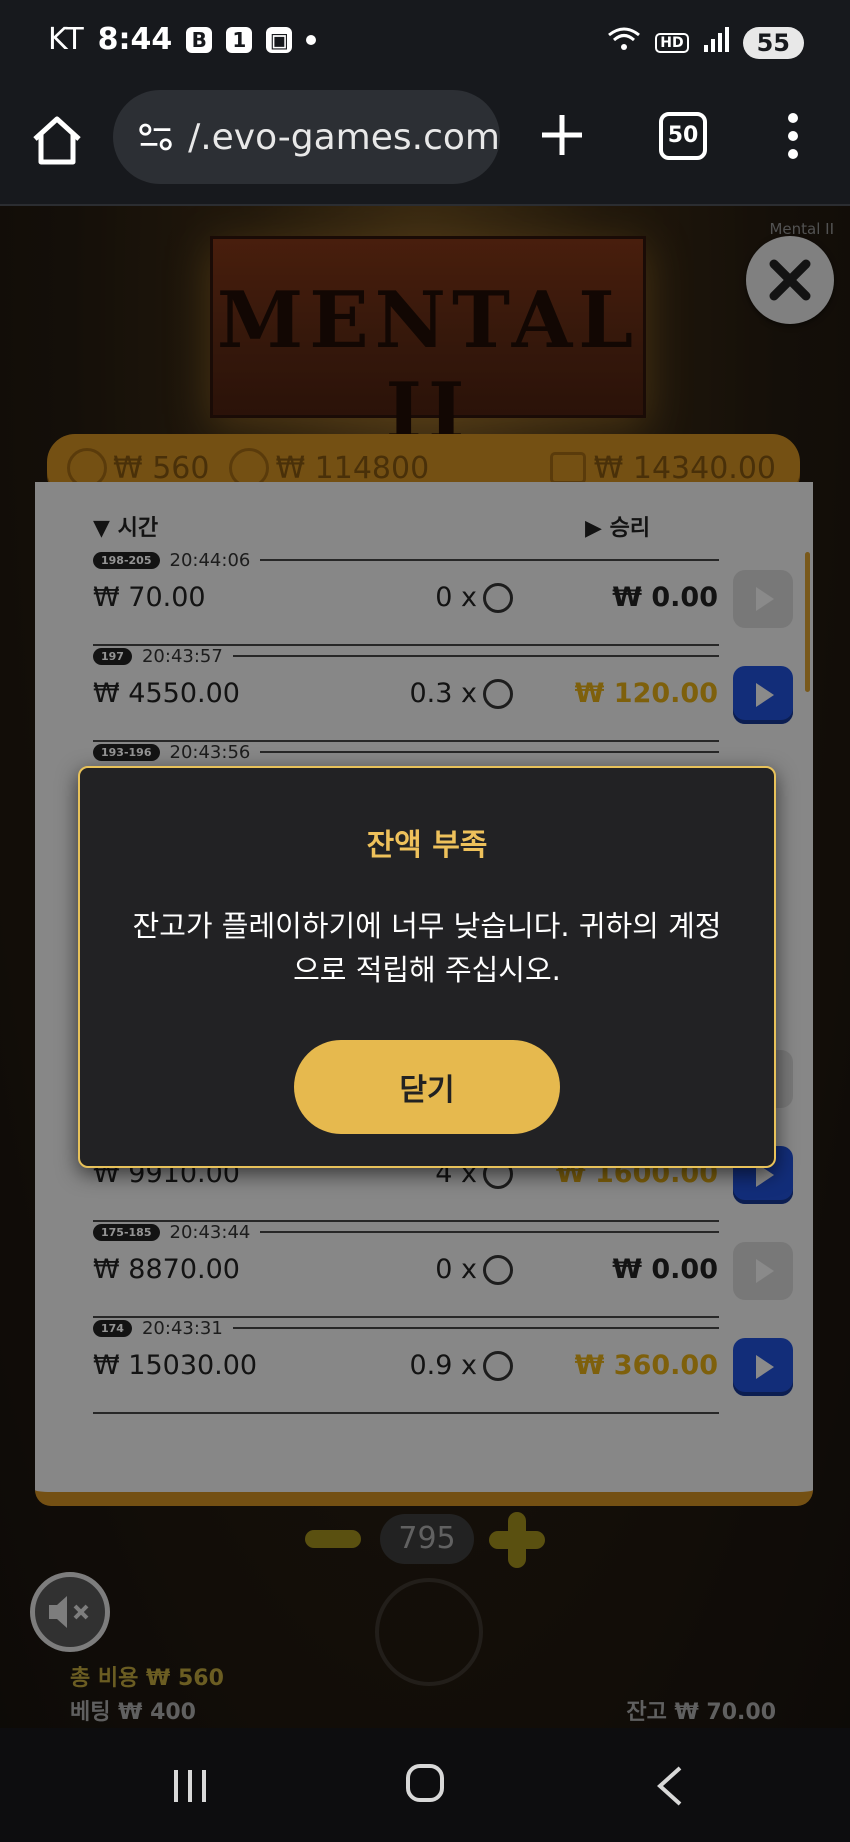  I want to click on recents-icon, so click(190, 1786).